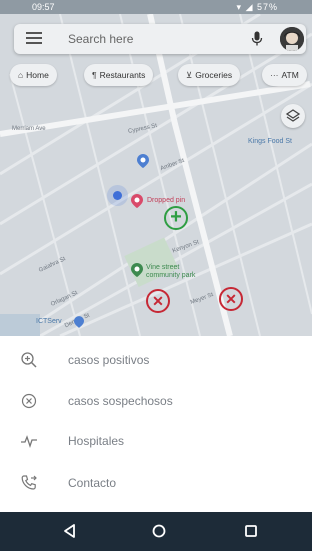 The width and height of the screenshot is (320, 551). I want to click on chip-groceries-label: Groceries, so click(214, 75).